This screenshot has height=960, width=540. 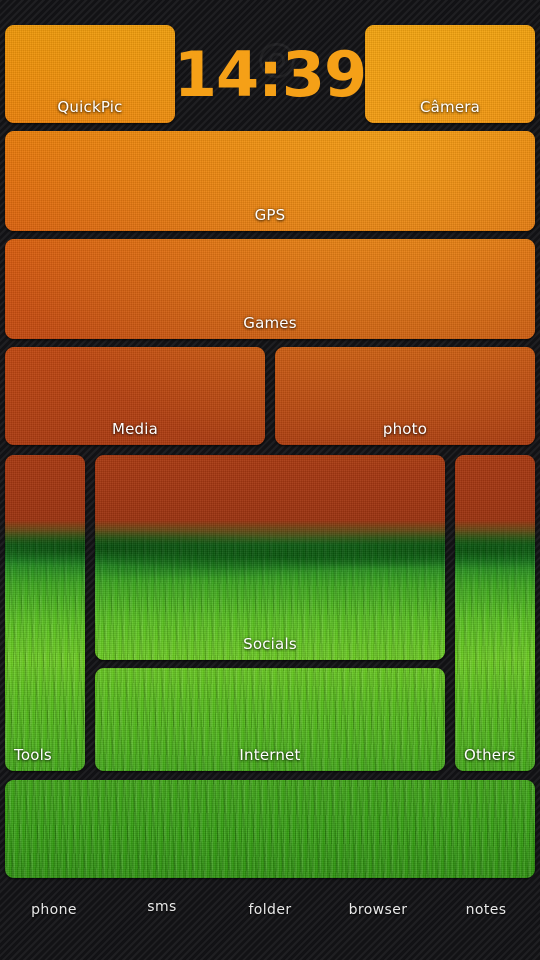 I want to click on dock-item-folder: folder, so click(x=270, y=904).